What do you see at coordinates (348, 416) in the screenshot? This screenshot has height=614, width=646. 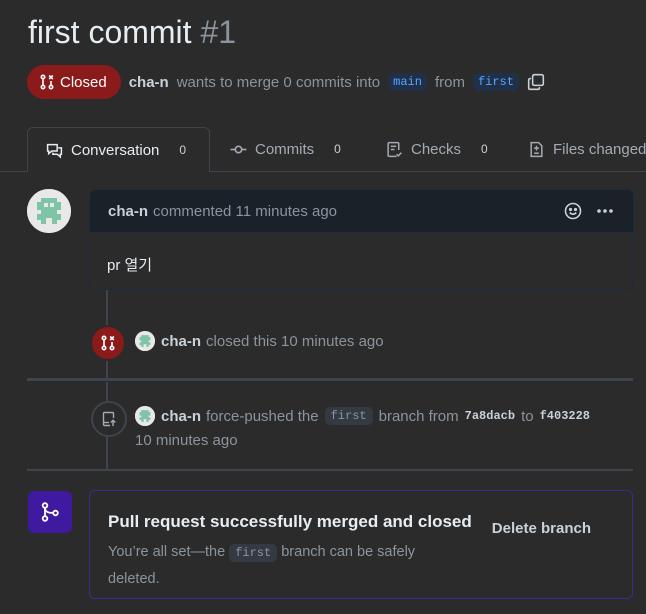 I see `force-push-branch: first` at bounding box center [348, 416].